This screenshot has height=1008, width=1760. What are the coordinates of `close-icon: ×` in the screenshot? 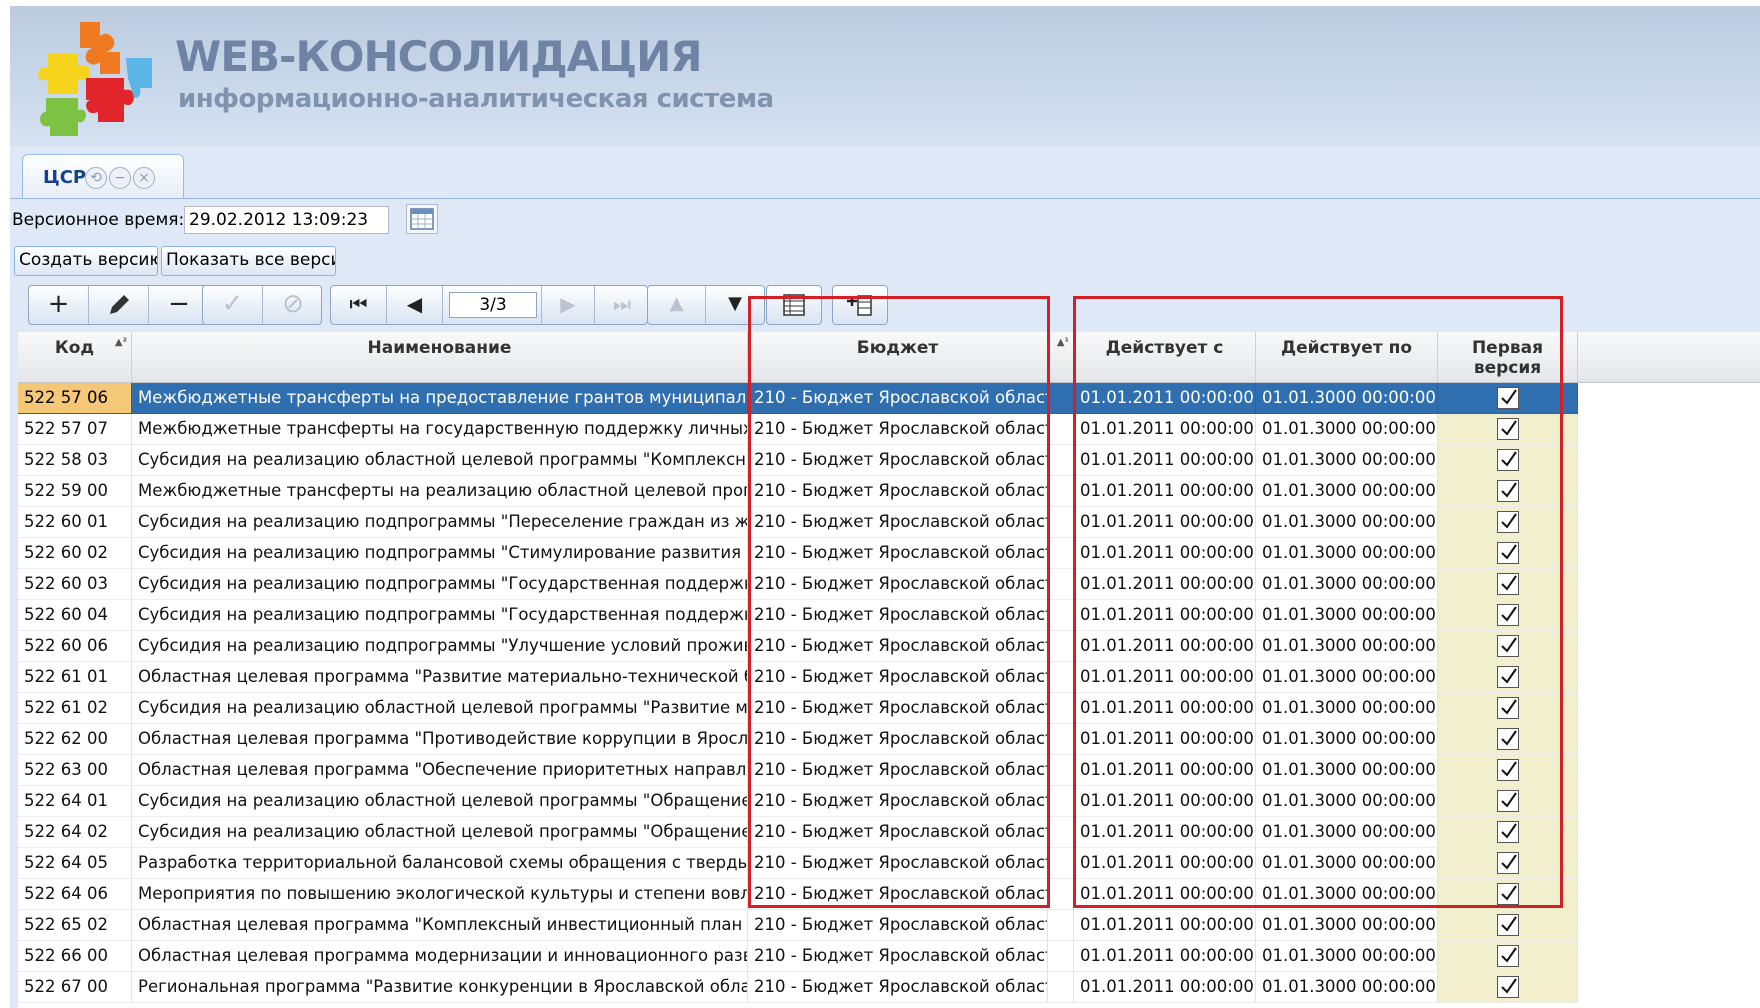 It's located at (144, 178).